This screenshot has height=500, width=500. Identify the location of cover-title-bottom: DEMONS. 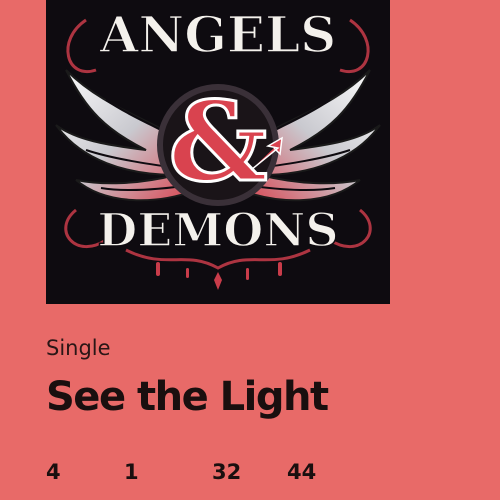
(217, 230).